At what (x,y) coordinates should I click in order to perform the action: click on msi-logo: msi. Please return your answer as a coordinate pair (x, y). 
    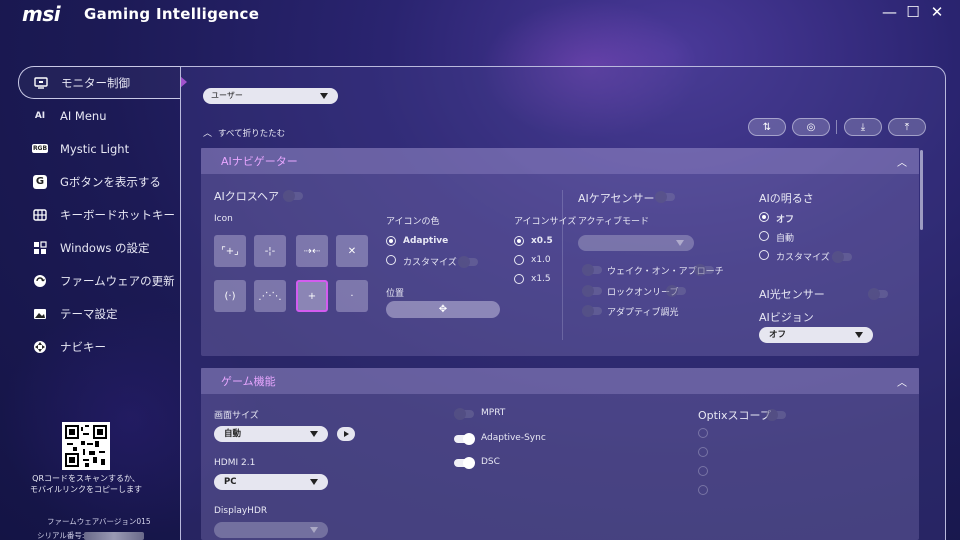
    Looking at the image, I should click on (41, 14).